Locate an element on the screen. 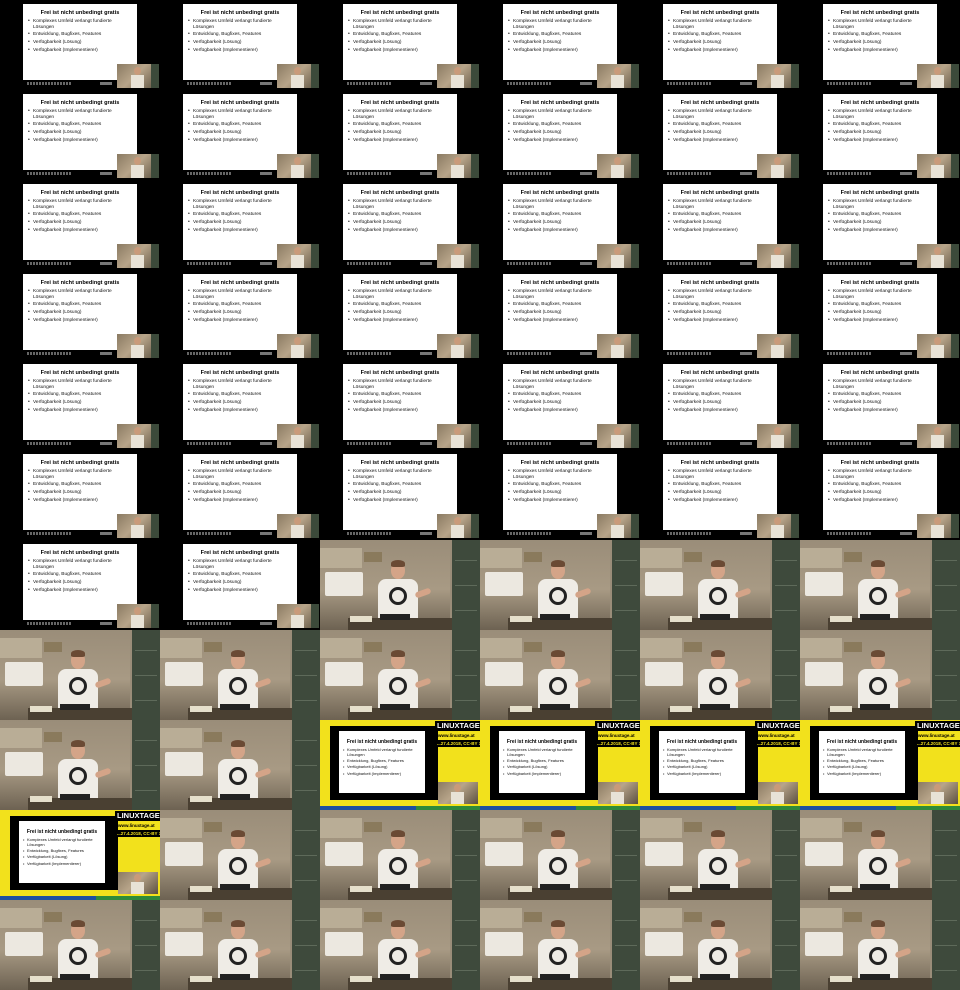 The width and height of the screenshot is (960, 990). laptop is located at coordinates (235, 887).